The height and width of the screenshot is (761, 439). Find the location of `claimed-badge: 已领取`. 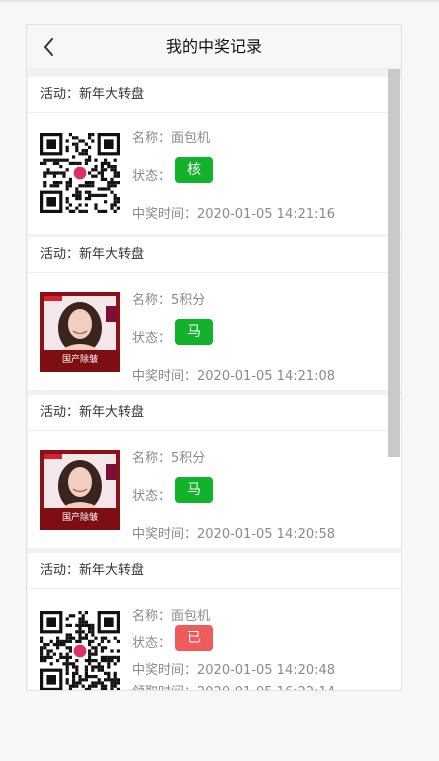

claimed-badge: 已领取 is located at coordinates (194, 657).